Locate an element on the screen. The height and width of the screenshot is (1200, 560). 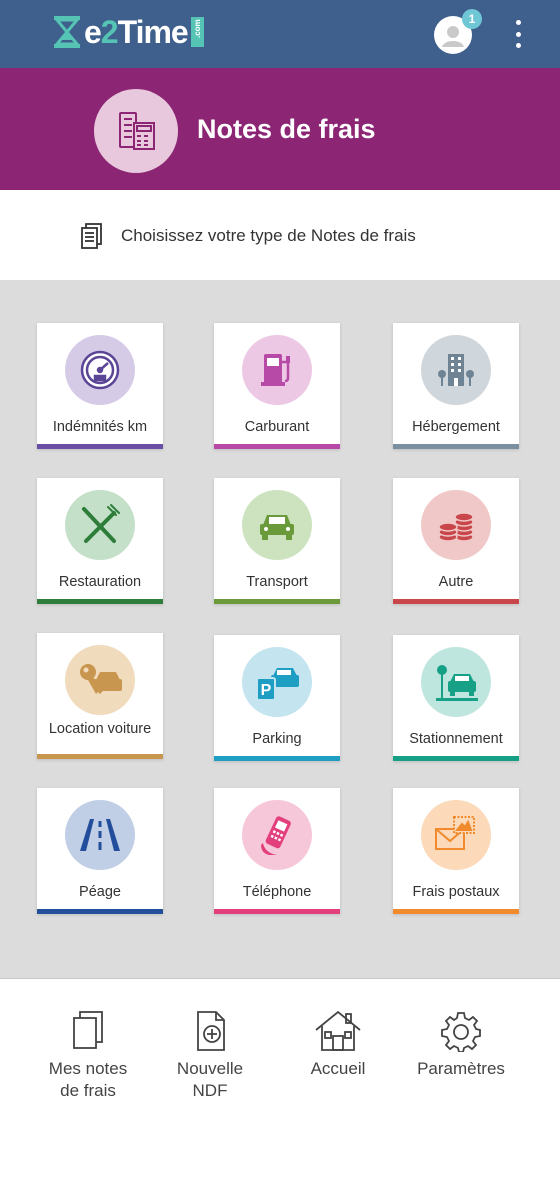
overflow-menu-button is located at coordinates (518, 34).